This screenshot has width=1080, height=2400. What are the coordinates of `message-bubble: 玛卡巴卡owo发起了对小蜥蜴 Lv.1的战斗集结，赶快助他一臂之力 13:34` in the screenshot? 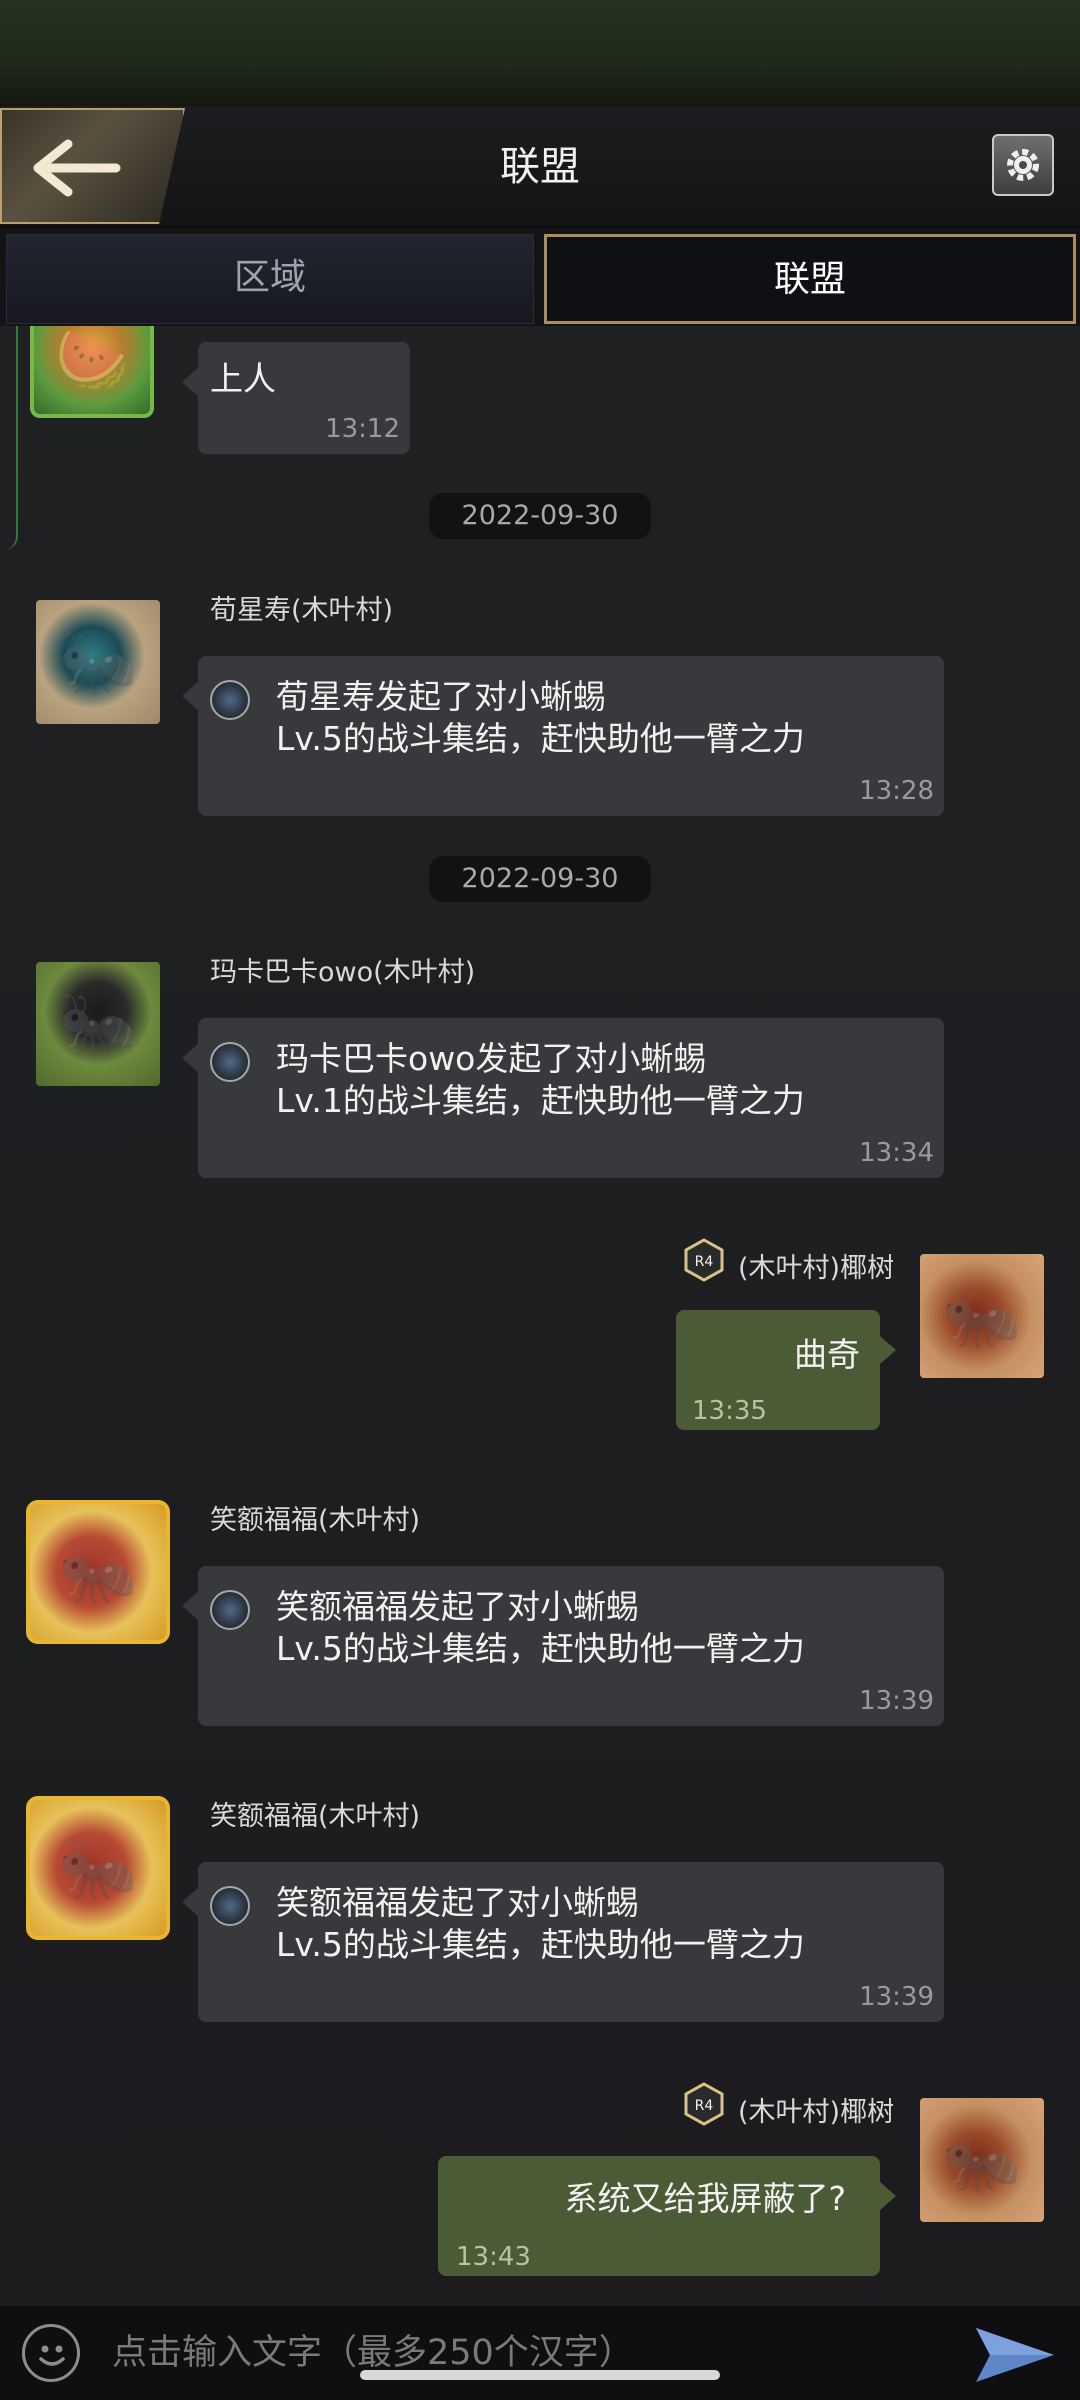 It's located at (563, 1098).